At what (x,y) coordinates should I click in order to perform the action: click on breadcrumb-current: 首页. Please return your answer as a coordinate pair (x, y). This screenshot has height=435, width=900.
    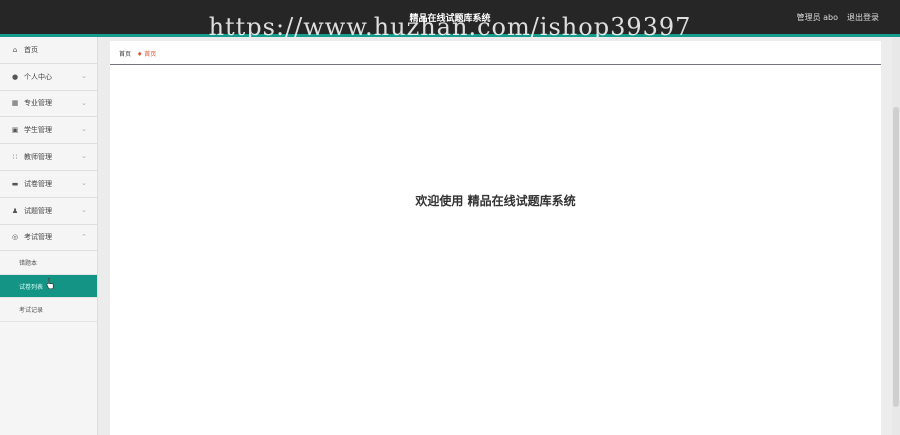
    Looking at the image, I should click on (150, 54).